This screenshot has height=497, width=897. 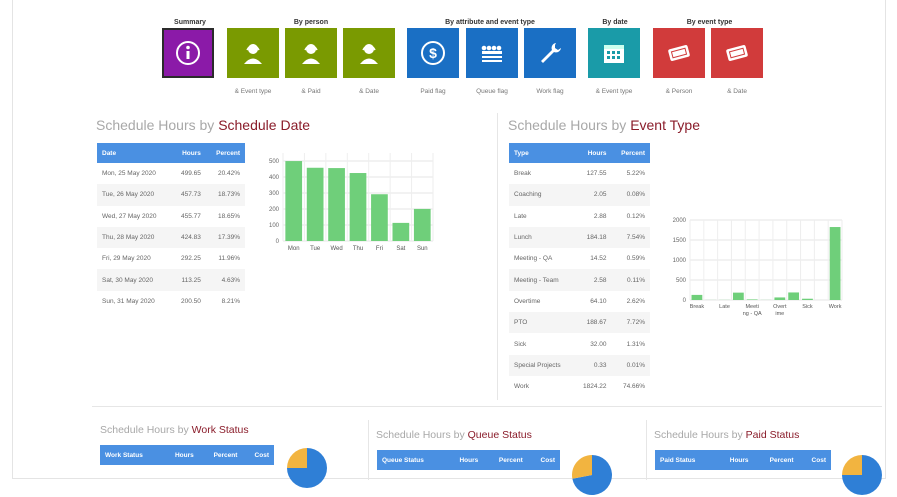 What do you see at coordinates (751, 307) in the screenshot?
I see `x-tick-label: Meeti` at bounding box center [751, 307].